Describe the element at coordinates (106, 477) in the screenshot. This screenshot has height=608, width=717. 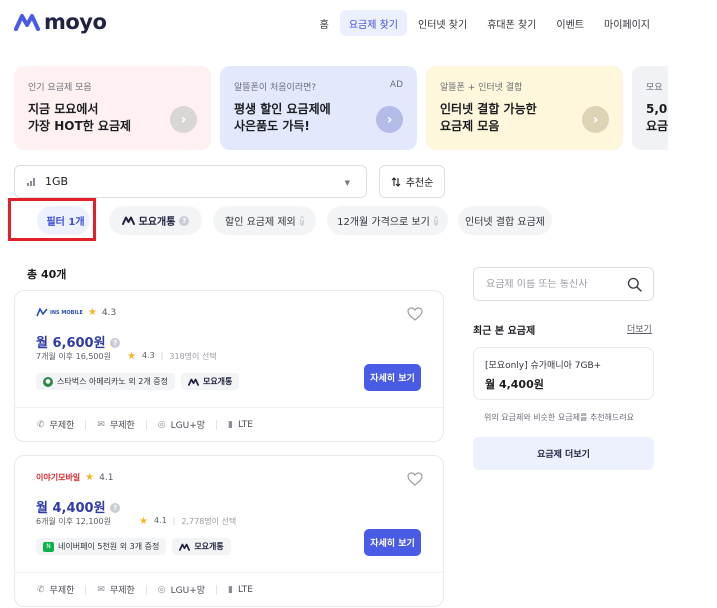
I see `carrier-rating: 4.1` at that location.